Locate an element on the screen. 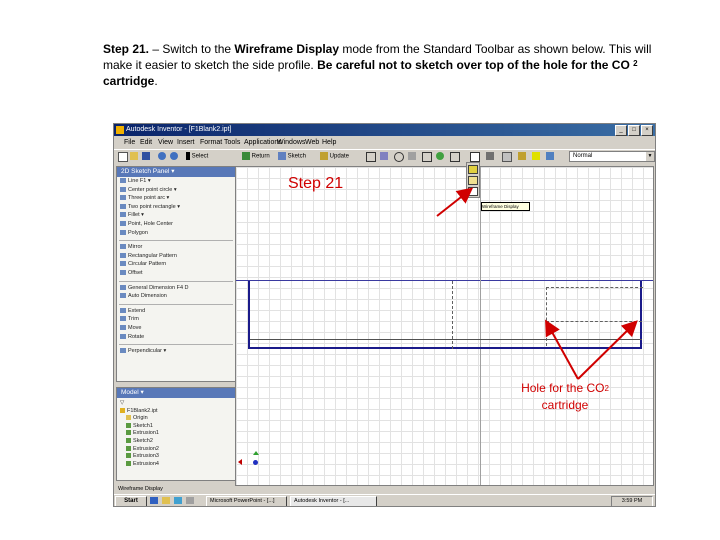 Image resolution: width=720 pixels, height=540 pixels. start-button: Start is located at coordinates (131, 501).